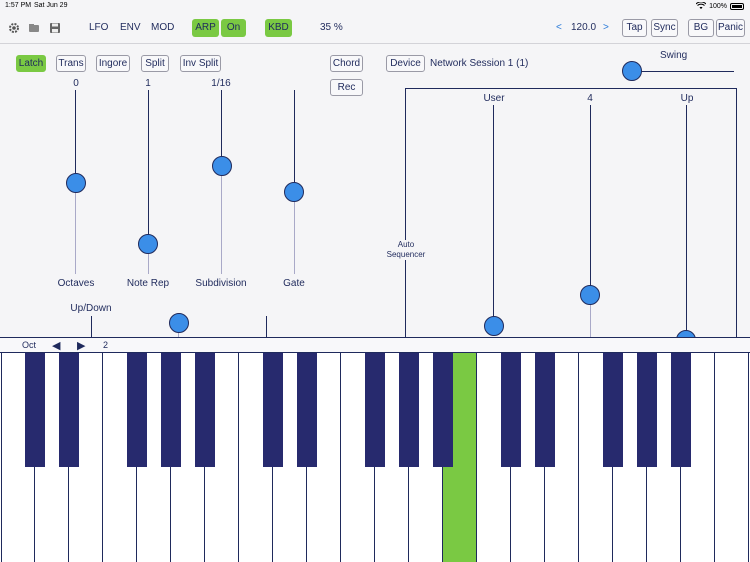  What do you see at coordinates (155, 63) in the screenshot?
I see `split-button: Split` at bounding box center [155, 63].